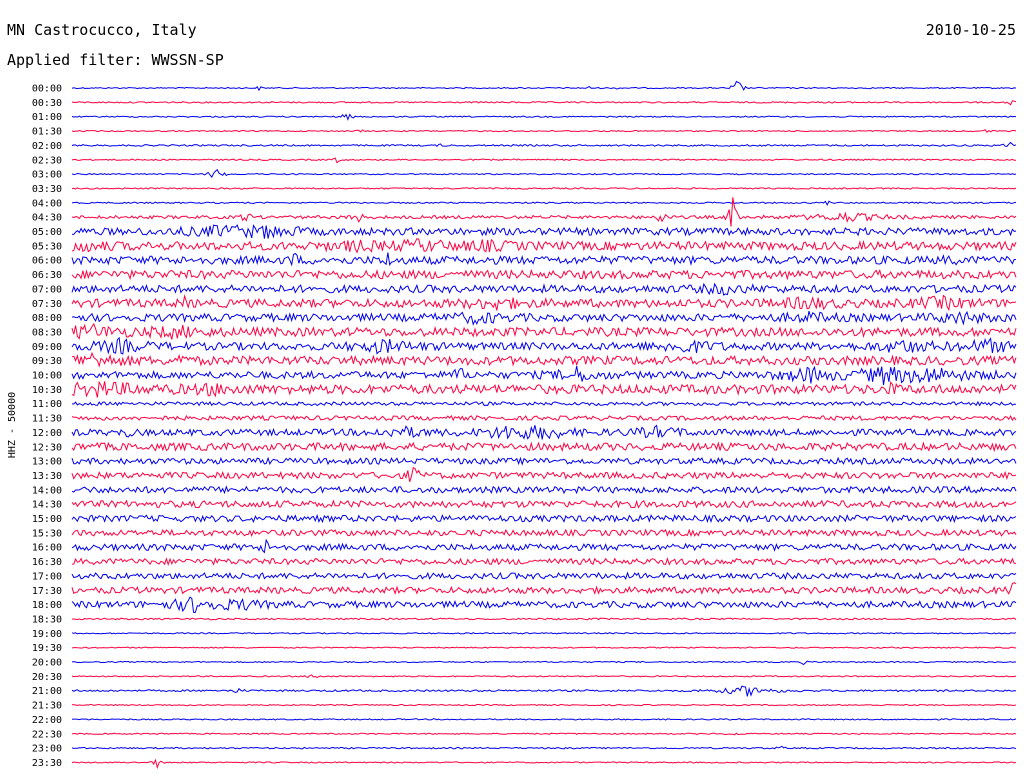 This screenshot has width=1024, height=780. Describe the element at coordinates (47, 189) in the screenshot. I see `time-label: 03:30` at that location.